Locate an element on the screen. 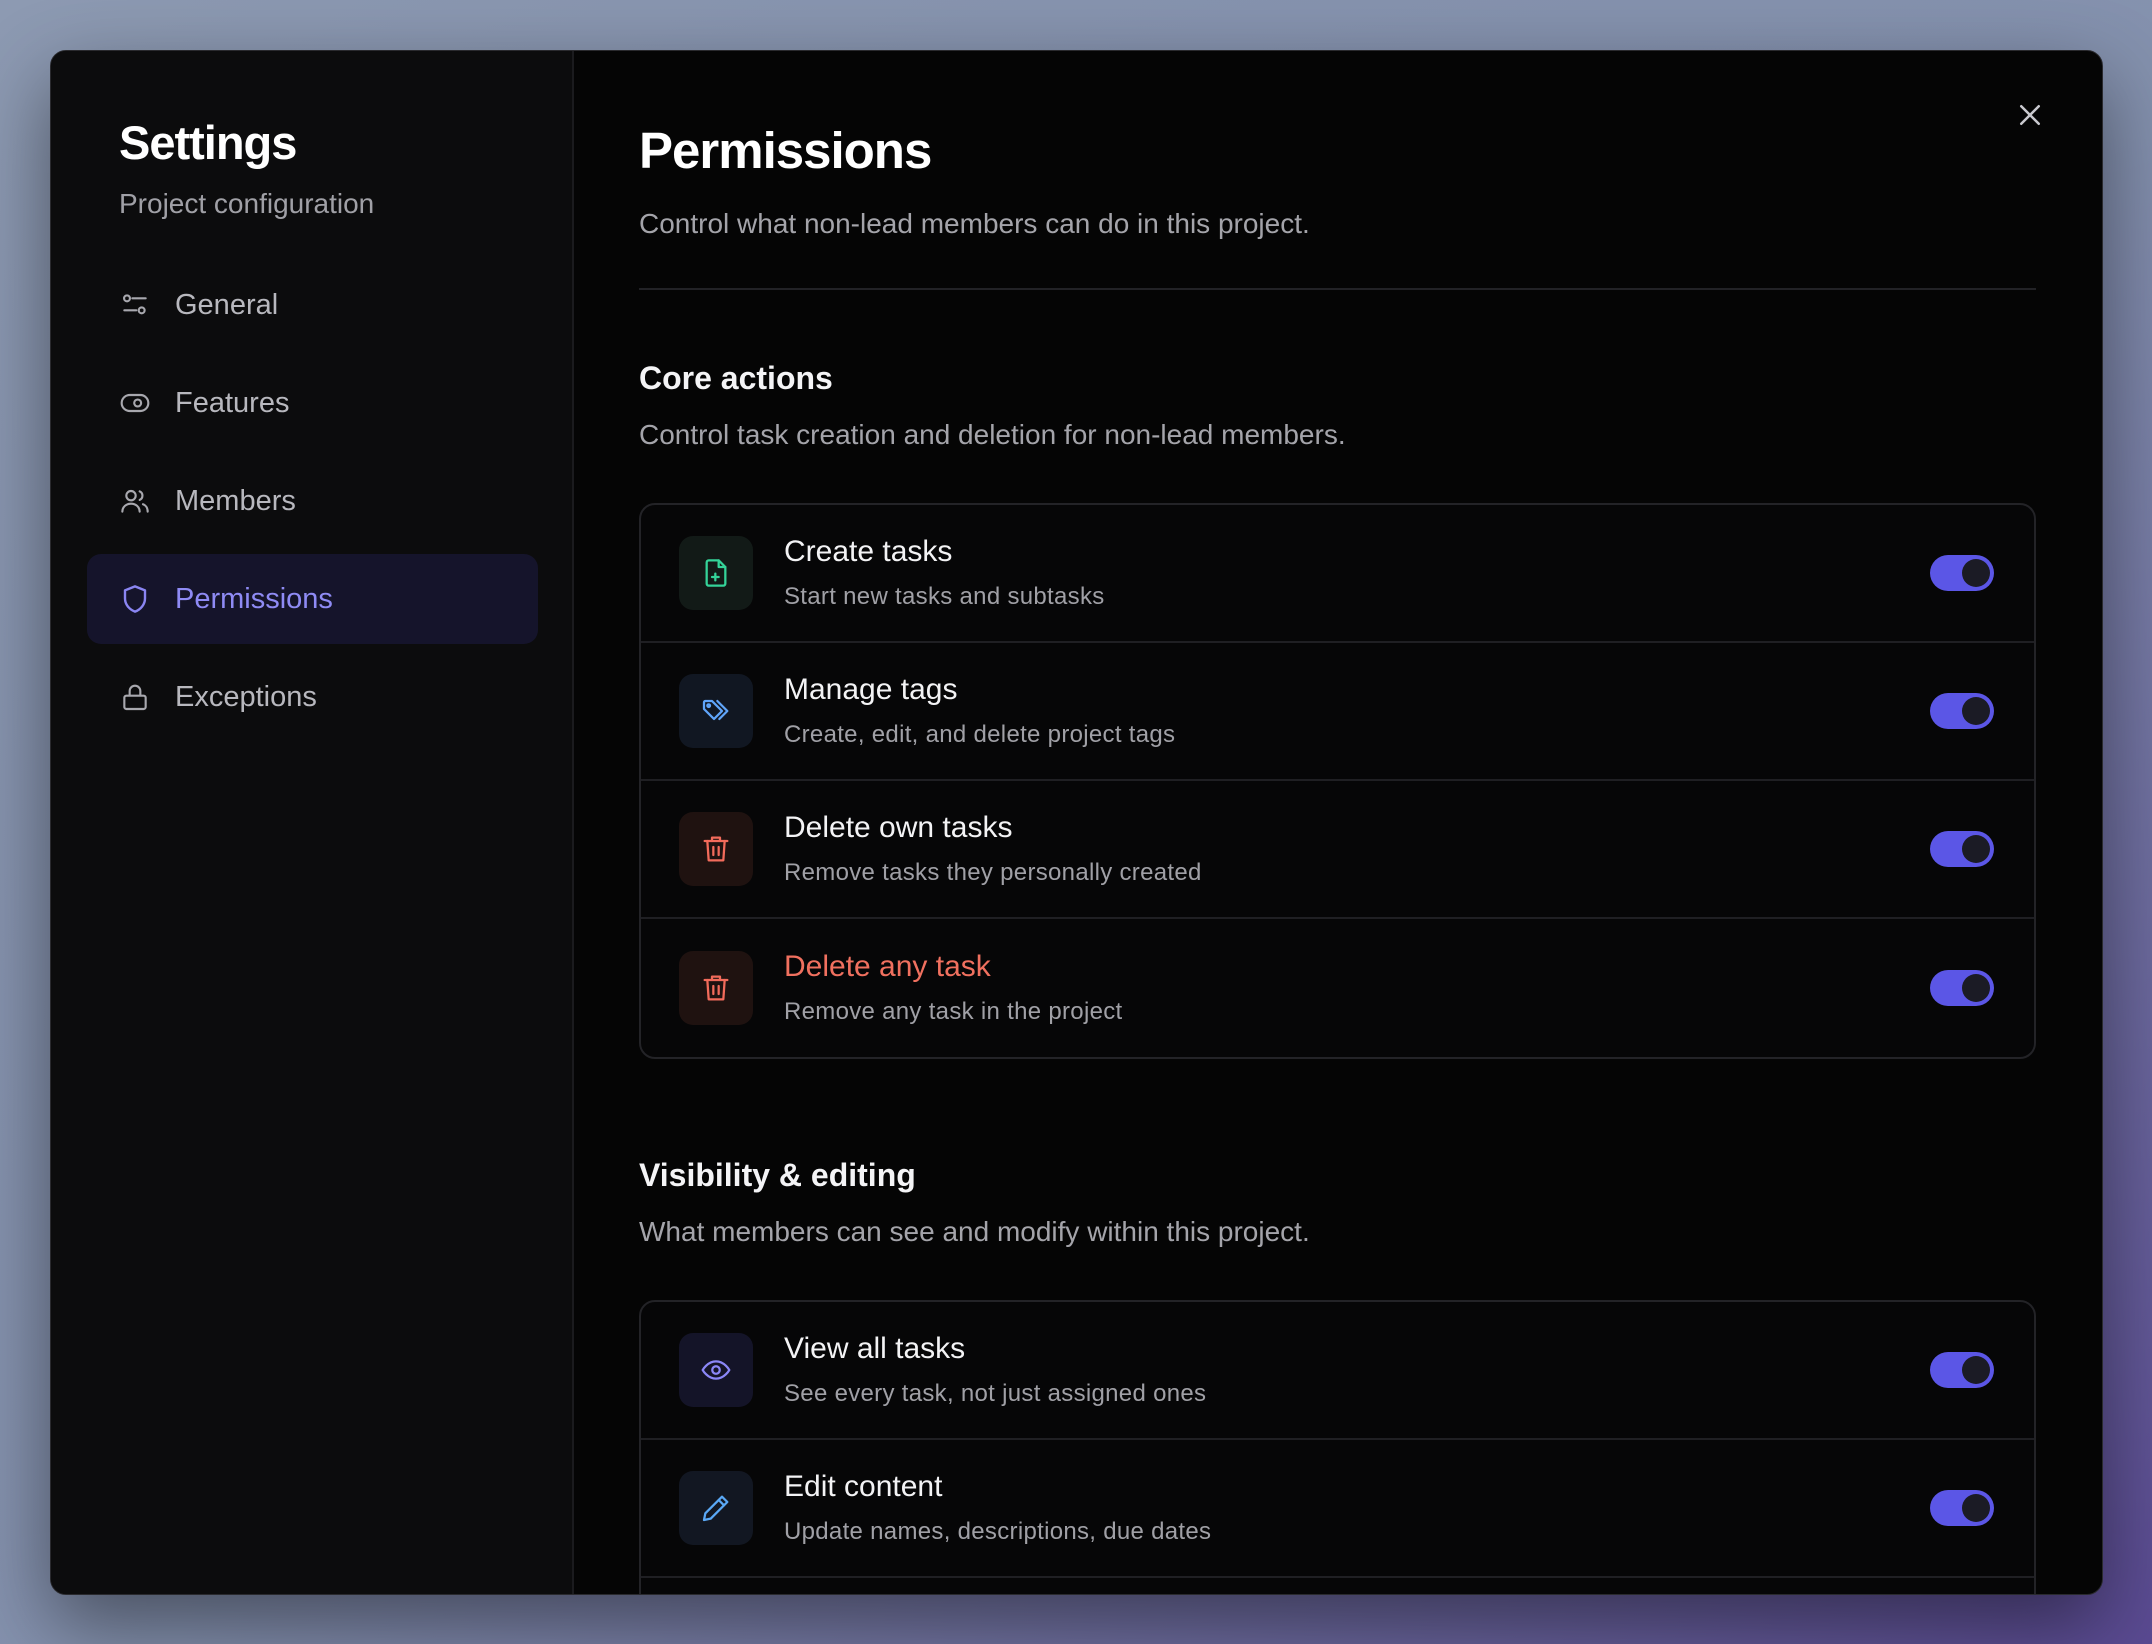 The image size is (2152, 1644). close-button is located at coordinates (2030, 115).